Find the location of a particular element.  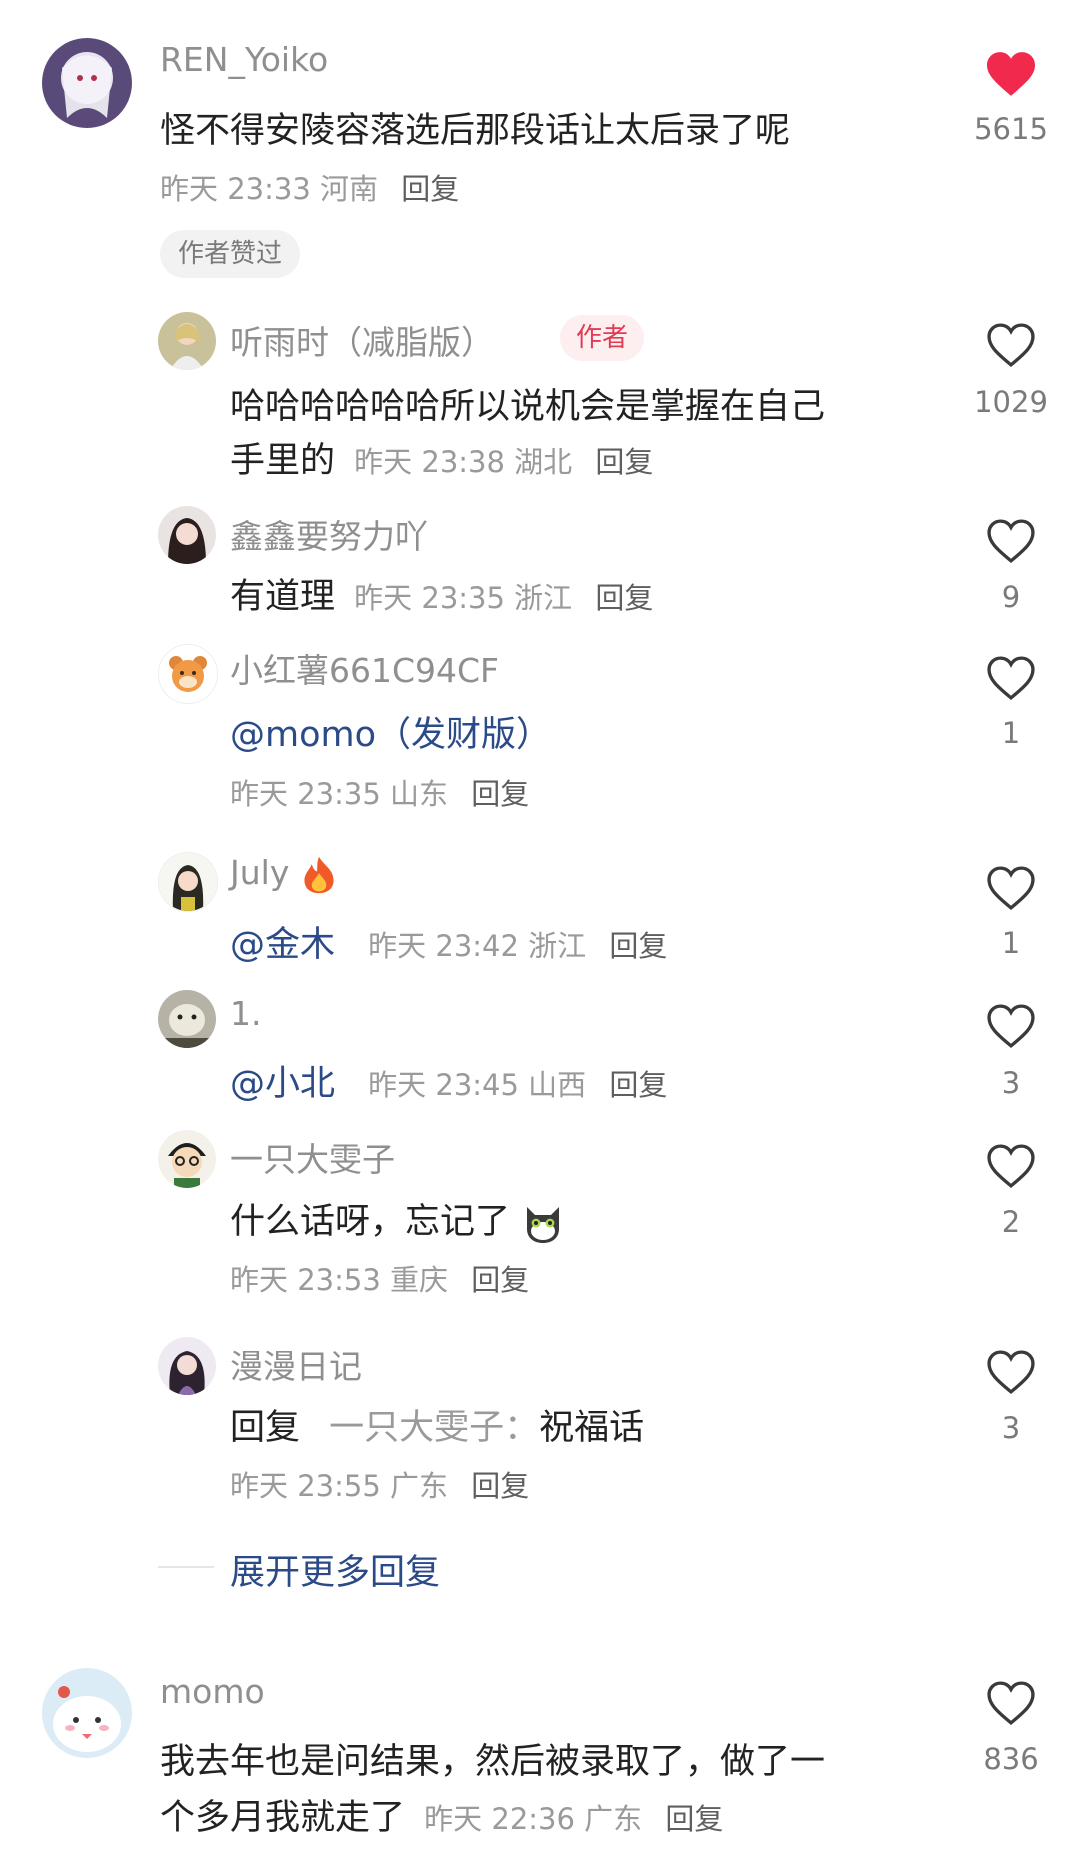

comment-text-line2: 个多月我就走了 昨天 22:36 广东 回复 is located at coordinates (441, 1814).